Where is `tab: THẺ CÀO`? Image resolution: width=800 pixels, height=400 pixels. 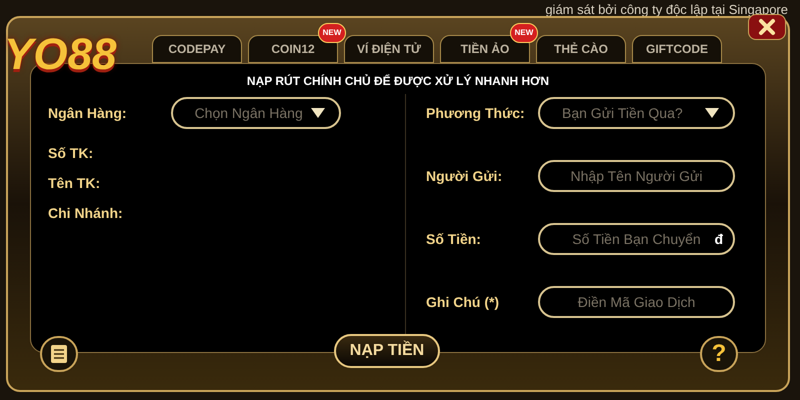
tab: THẺ CÀO is located at coordinates (581, 49).